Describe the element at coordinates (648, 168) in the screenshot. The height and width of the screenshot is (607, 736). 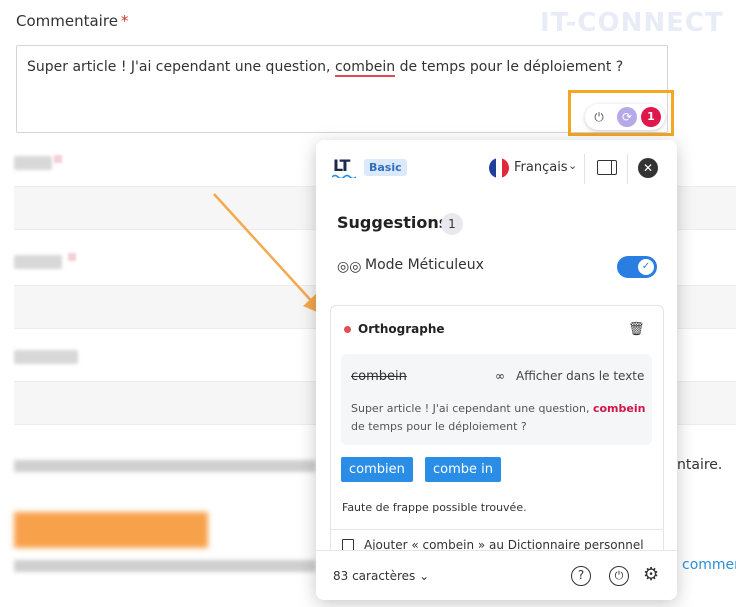
I see `close-button: ✕` at that location.